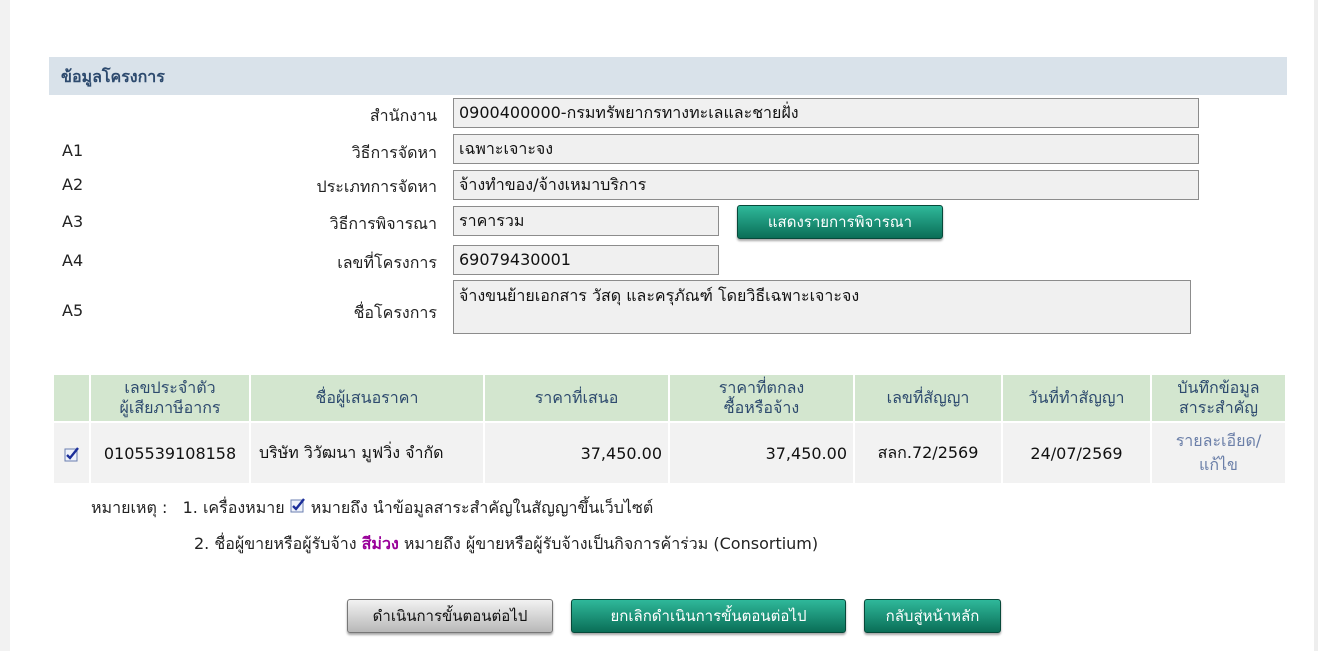 This screenshot has width=1318, height=651. Describe the element at coordinates (576, 453) in the screenshot. I see `offer-price-cell: 37,450.00` at that location.